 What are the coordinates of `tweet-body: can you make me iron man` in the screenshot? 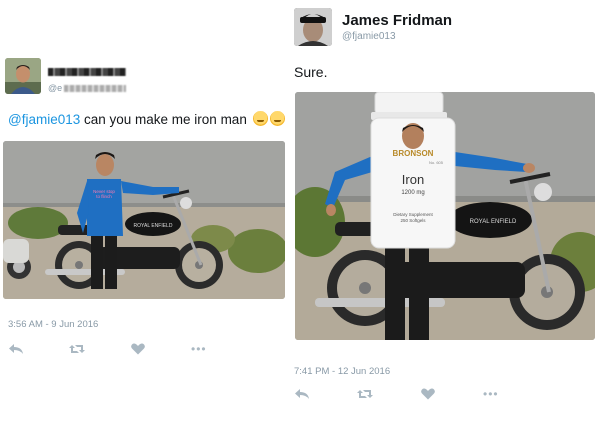 It's located at (163, 119).